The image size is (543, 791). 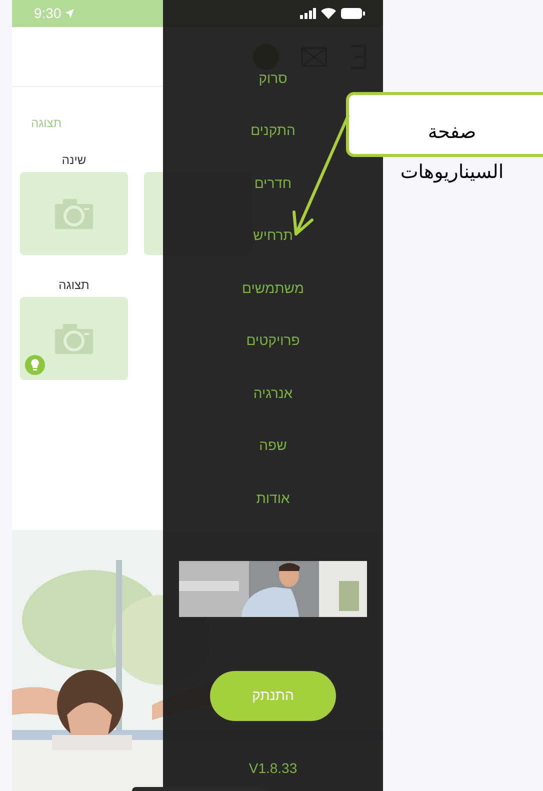 What do you see at coordinates (273, 236) in the screenshot?
I see `menu-item: תרחיש` at bounding box center [273, 236].